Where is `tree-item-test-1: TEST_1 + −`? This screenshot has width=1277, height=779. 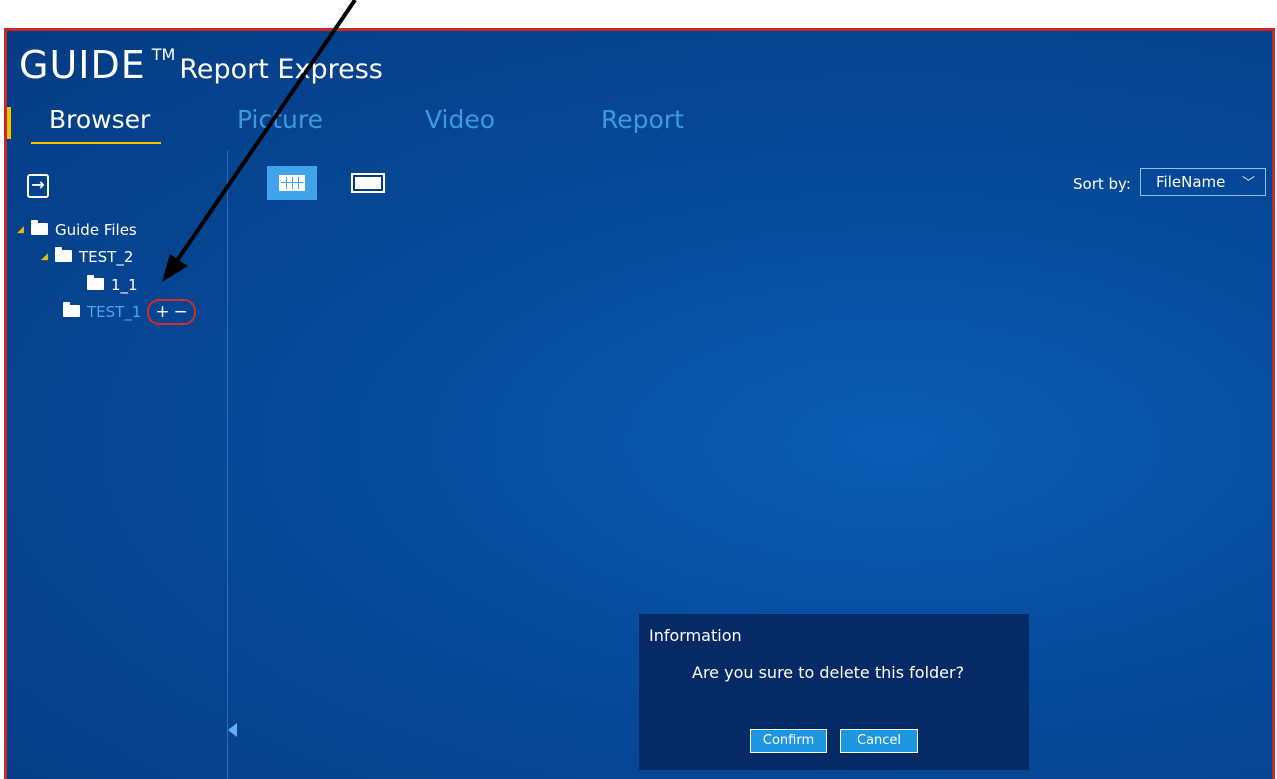
tree-item-test-1: TEST_1 + − is located at coordinates (129, 312).